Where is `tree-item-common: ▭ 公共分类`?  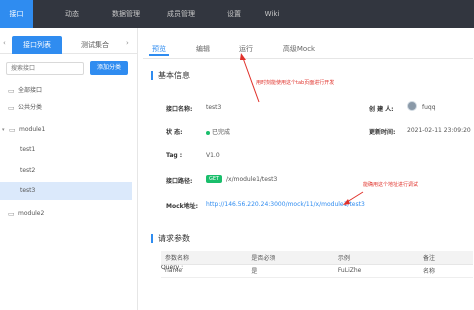 tree-item-common: ▭ 公共分类 is located at coordinates (66, 108).